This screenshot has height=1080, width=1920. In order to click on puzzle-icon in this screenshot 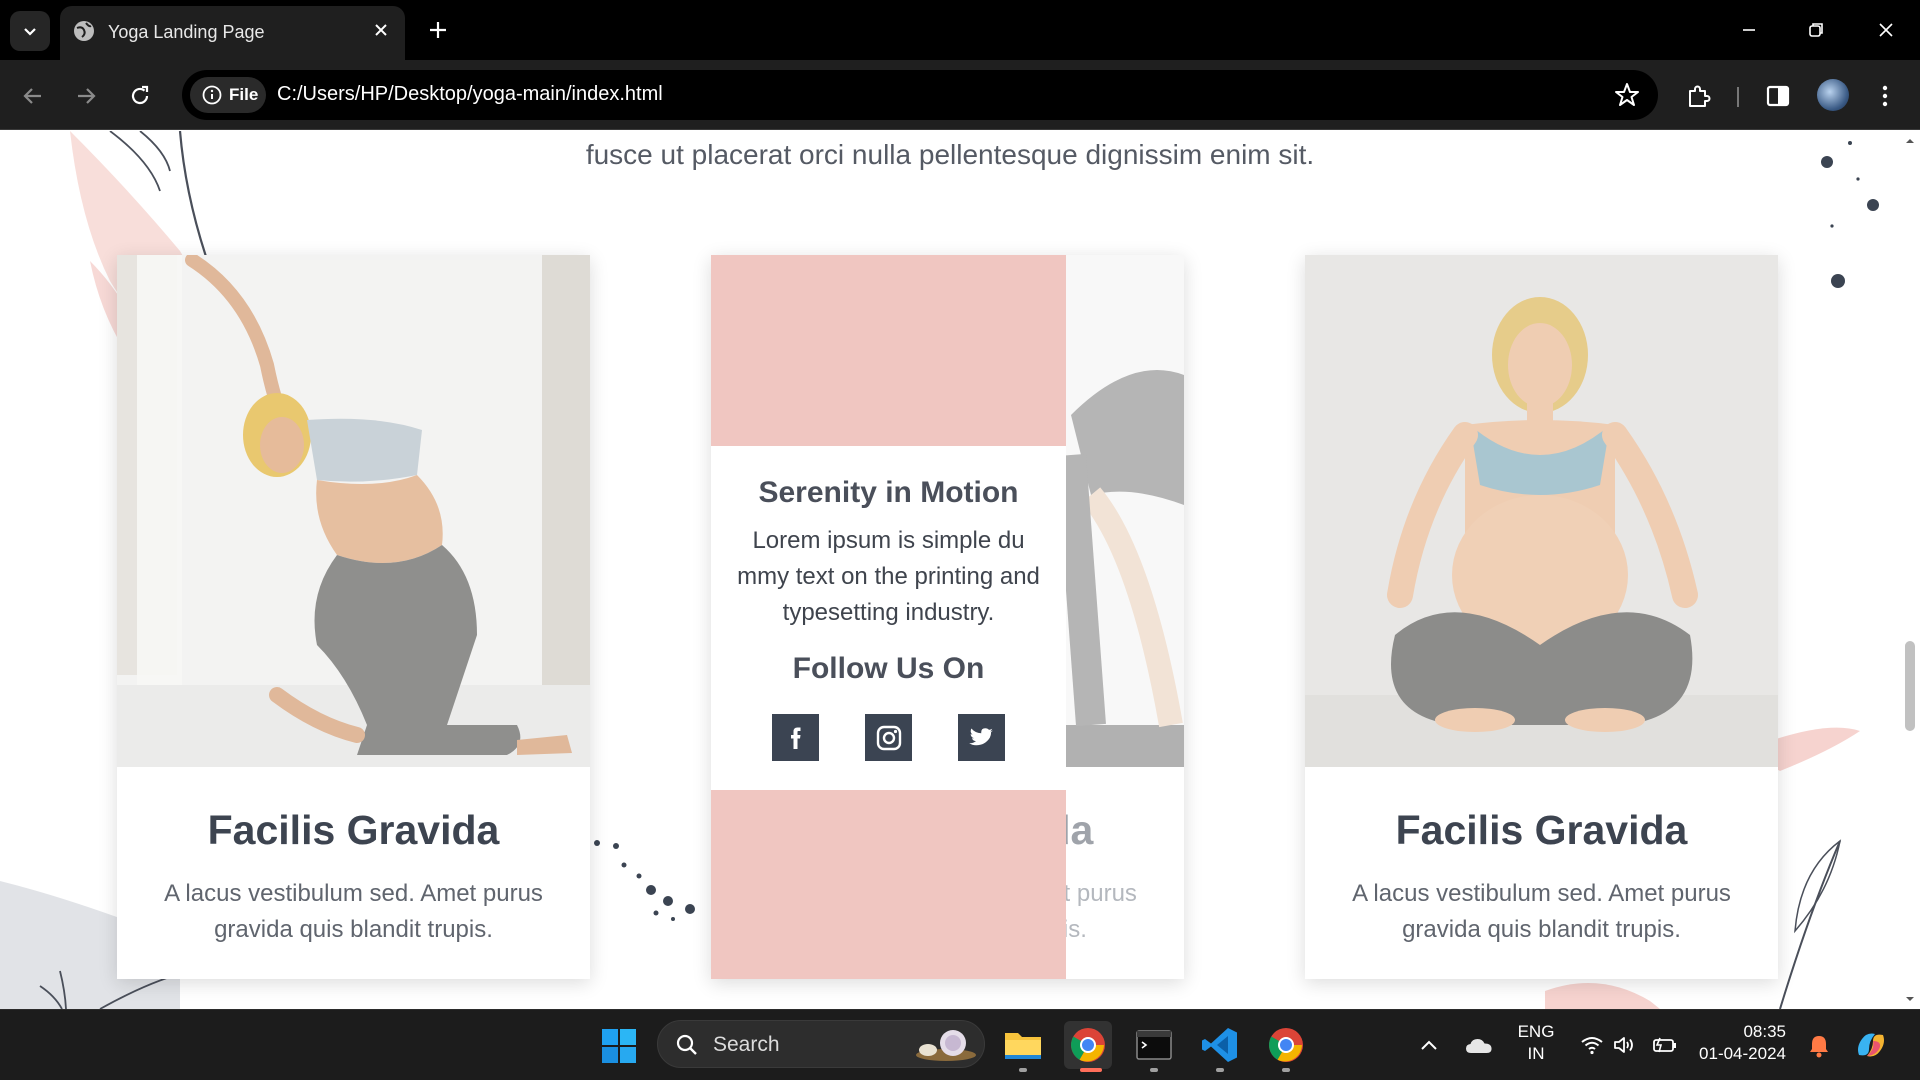, I will do `click(1700, 96)`.